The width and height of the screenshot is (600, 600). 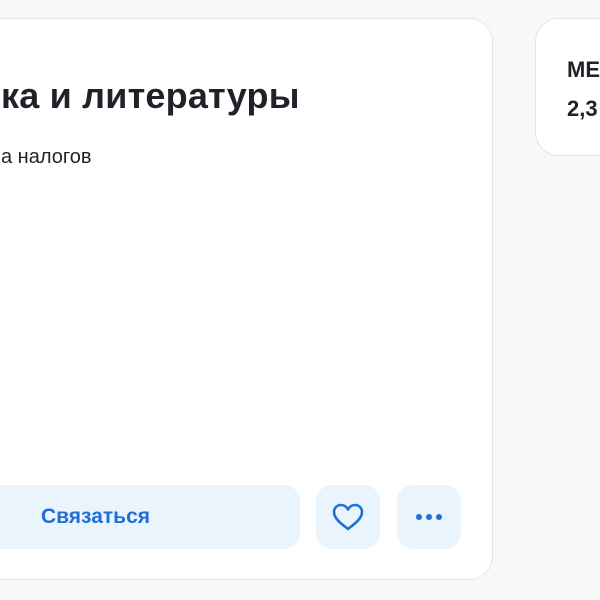 I want to click on next-vacancy-card: МЕ 2,3, so click(x=567, y=87).